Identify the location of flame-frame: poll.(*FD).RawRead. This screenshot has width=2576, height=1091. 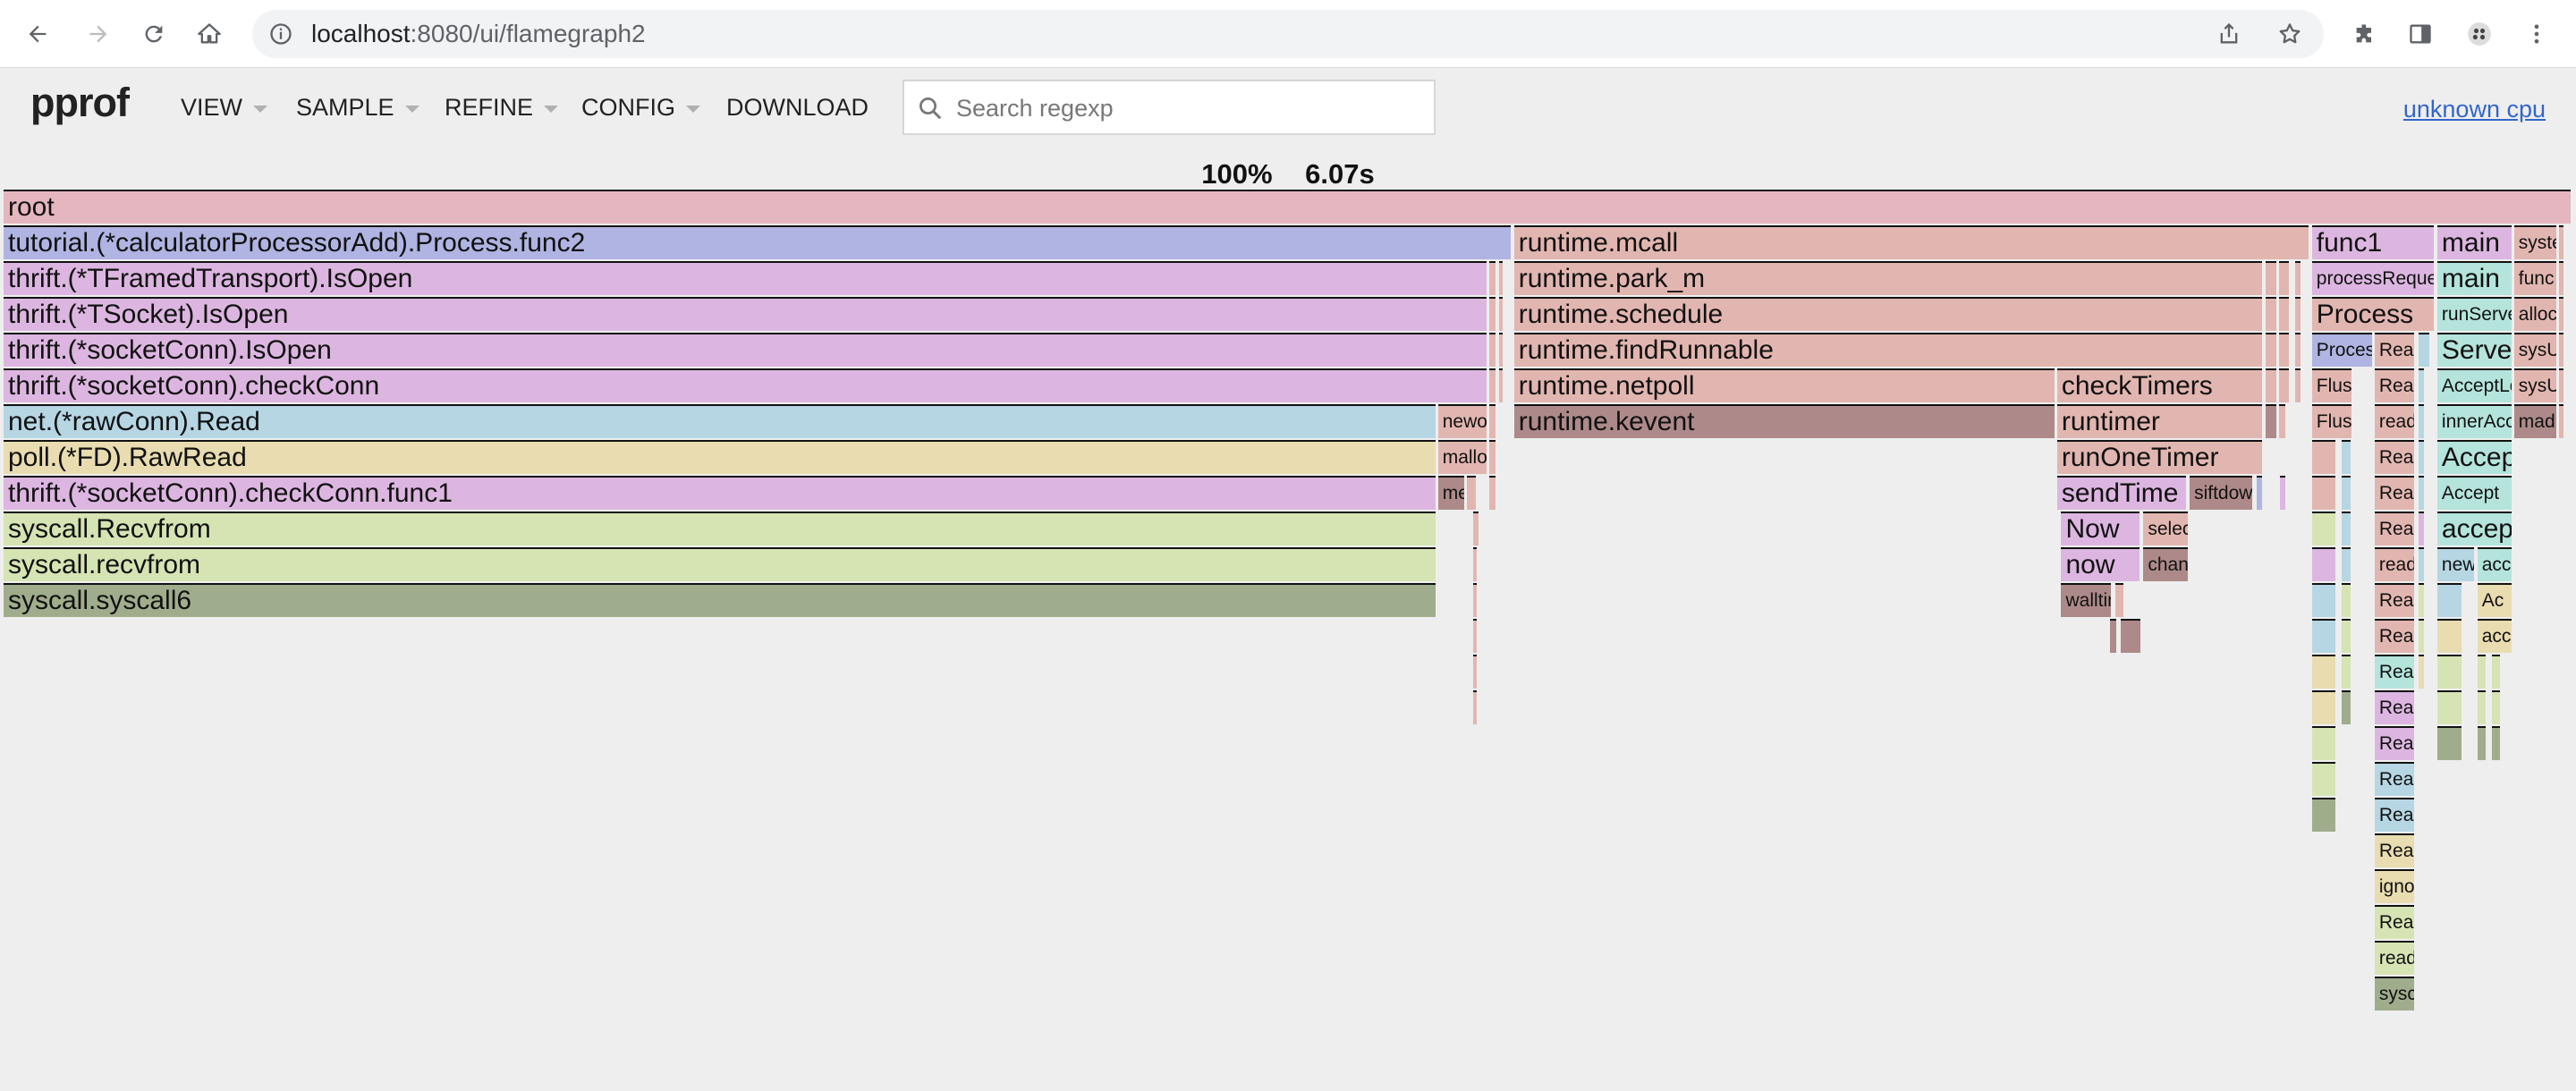
(720, 457).